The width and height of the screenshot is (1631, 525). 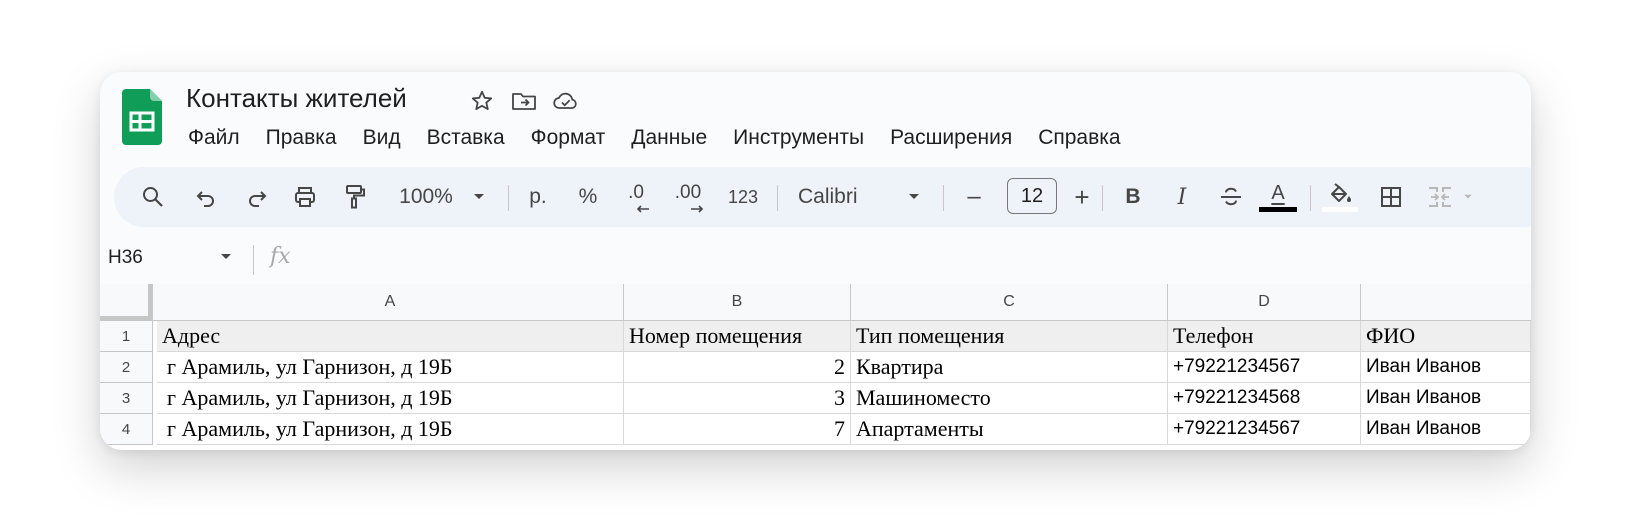 I want to click on strikethrough-icon, so click(x=1231, y=197).